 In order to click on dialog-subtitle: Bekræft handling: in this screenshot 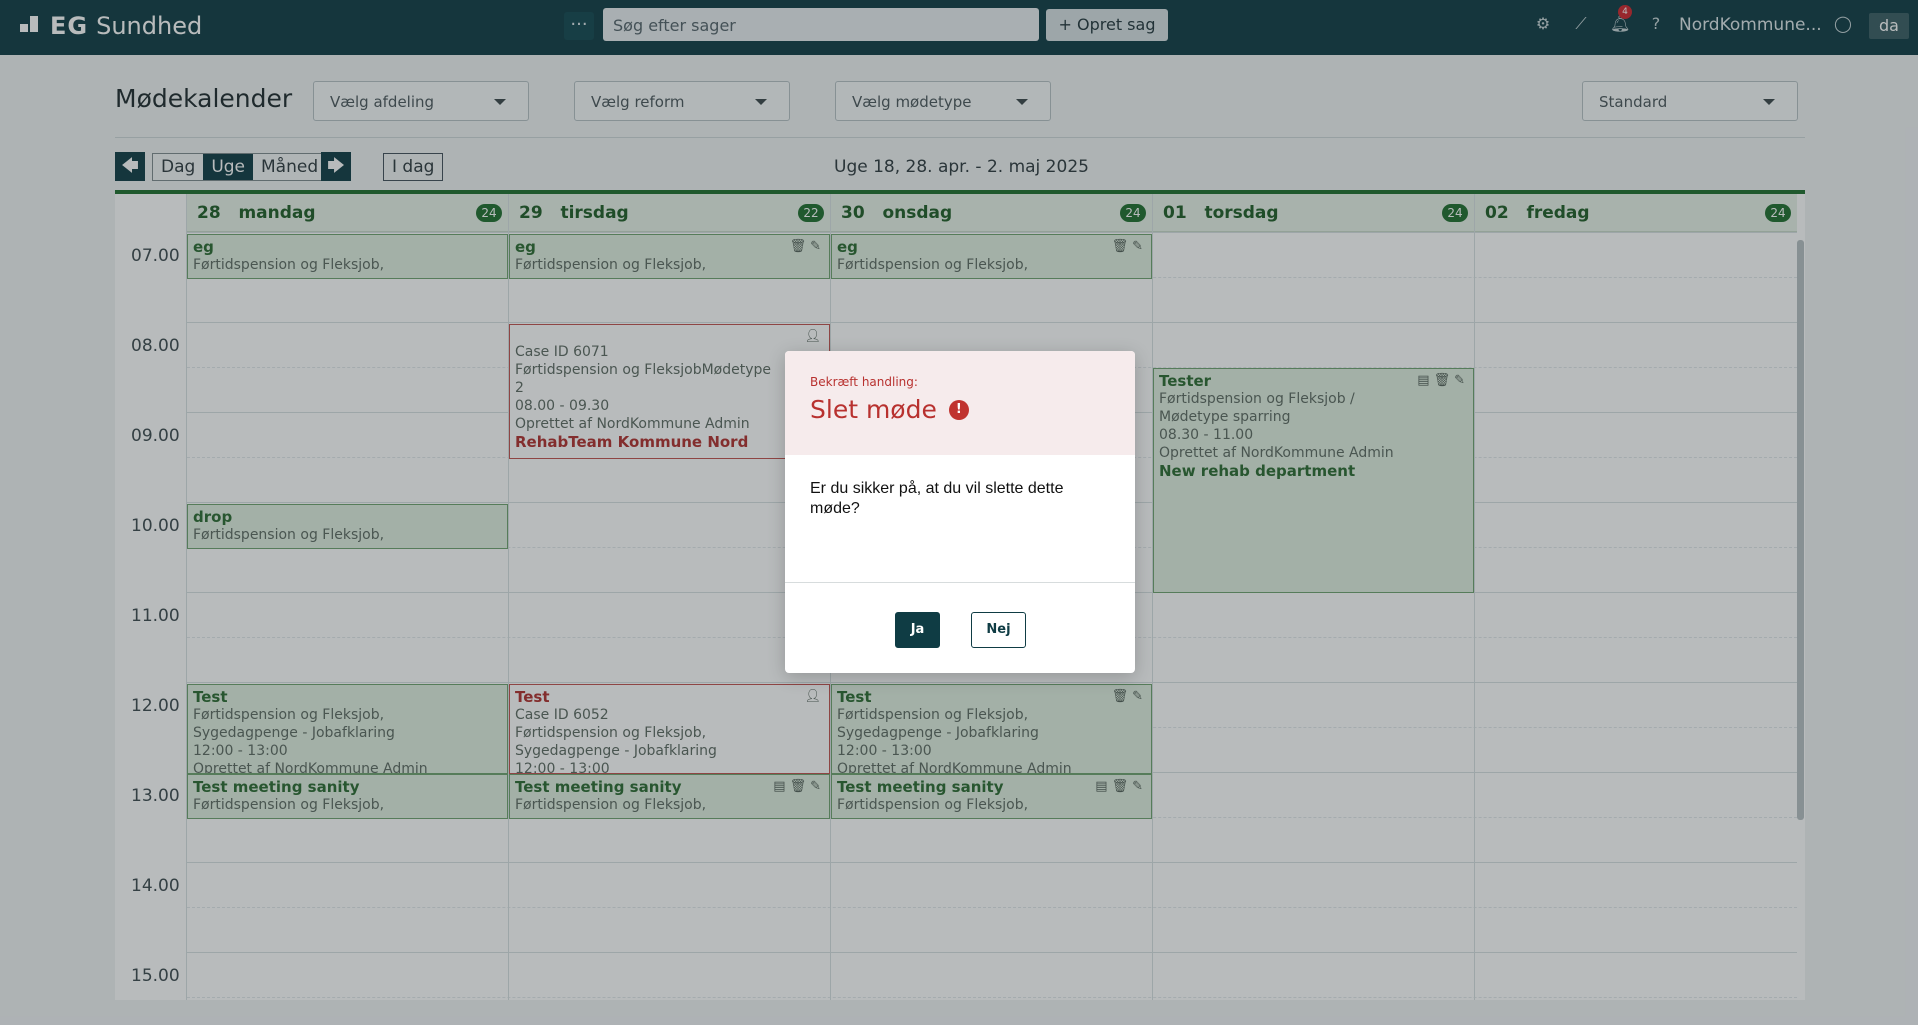, I will do `click(864, 382)`.